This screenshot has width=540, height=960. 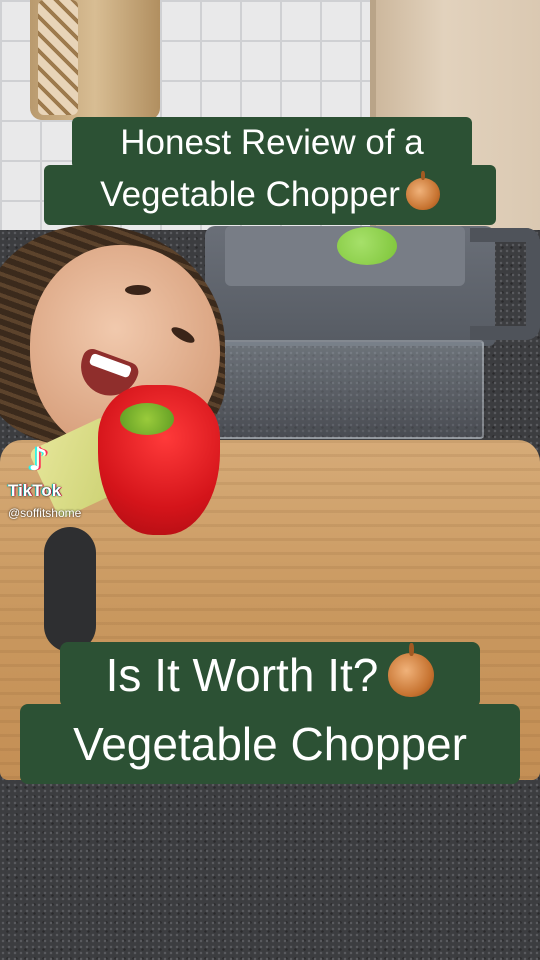 What do you see at coordinates (38, 459) in the screenshot?
I see `tiktok-logo-icon: ♪` at bounding box center [38, 459].